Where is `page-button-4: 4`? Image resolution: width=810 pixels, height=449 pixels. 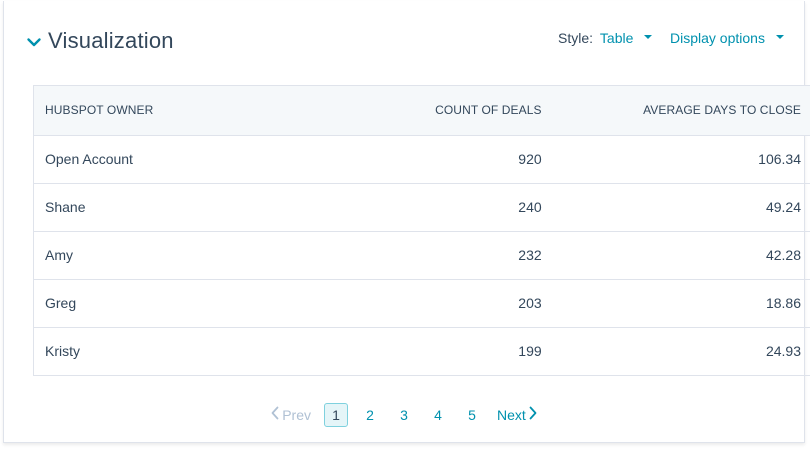
page-button-4: 4 is located at coordinates (438, 415).